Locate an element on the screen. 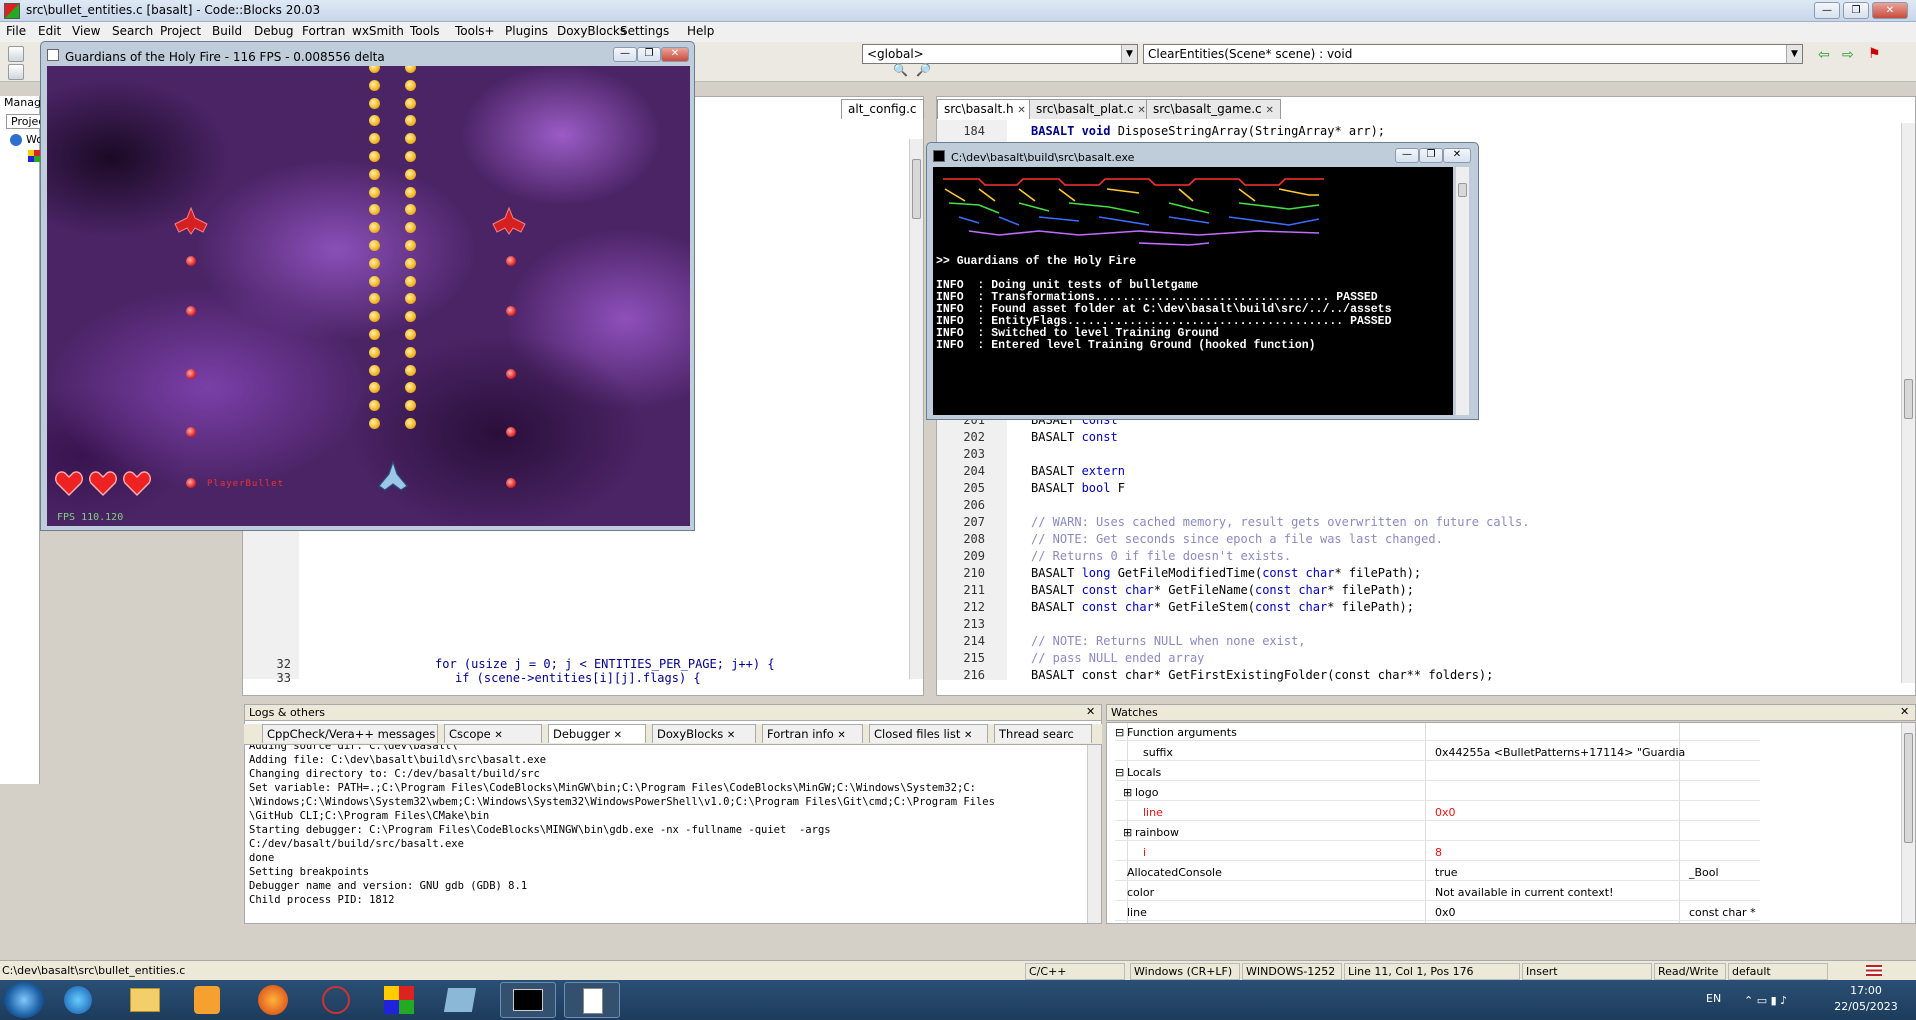 The width and height of the screenshot is (1916, 1020). folder-icon is located at coordinates (145, 1000).